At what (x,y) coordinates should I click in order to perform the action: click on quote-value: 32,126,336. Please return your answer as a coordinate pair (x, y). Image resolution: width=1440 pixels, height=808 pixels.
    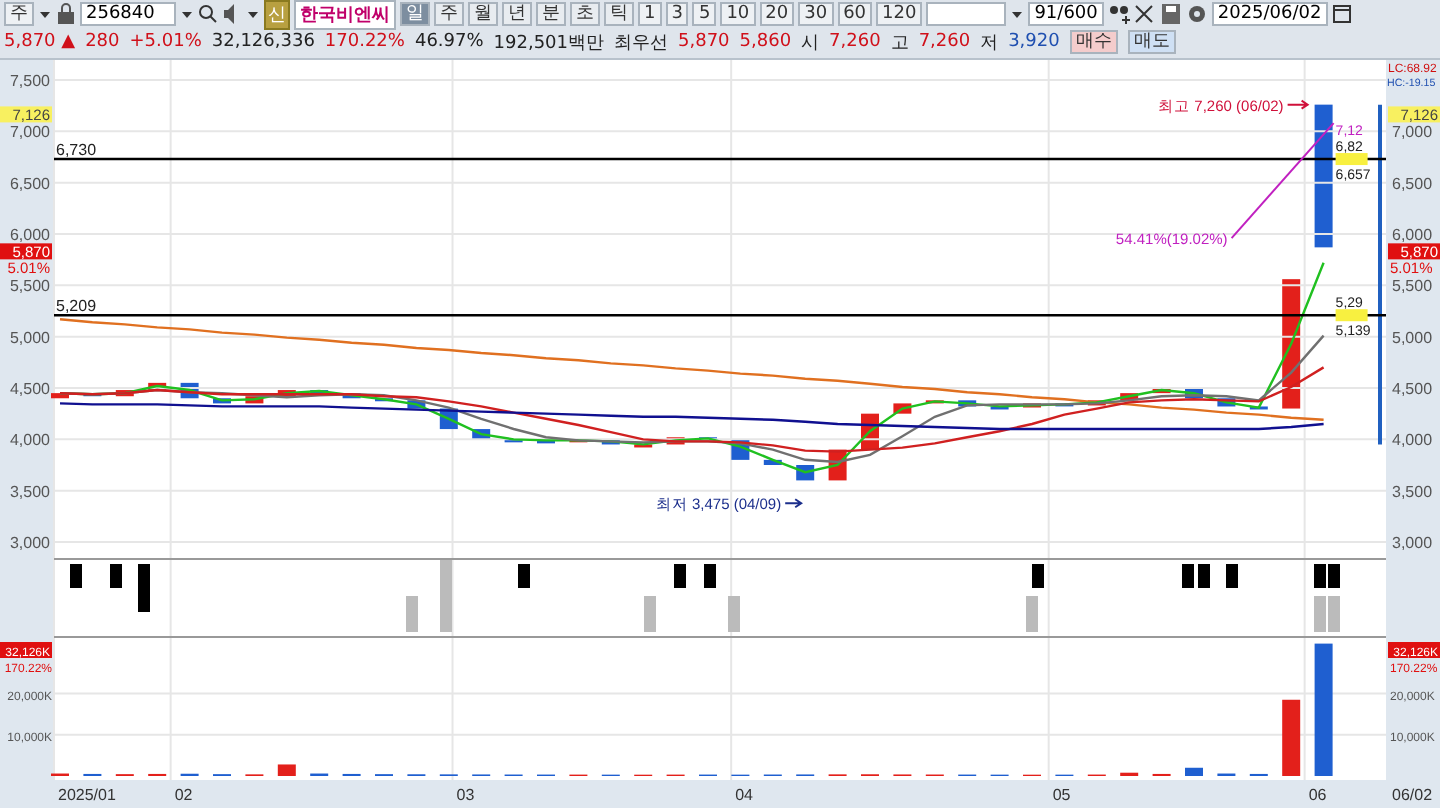
    Looking at the image, I should click on (263, 42).